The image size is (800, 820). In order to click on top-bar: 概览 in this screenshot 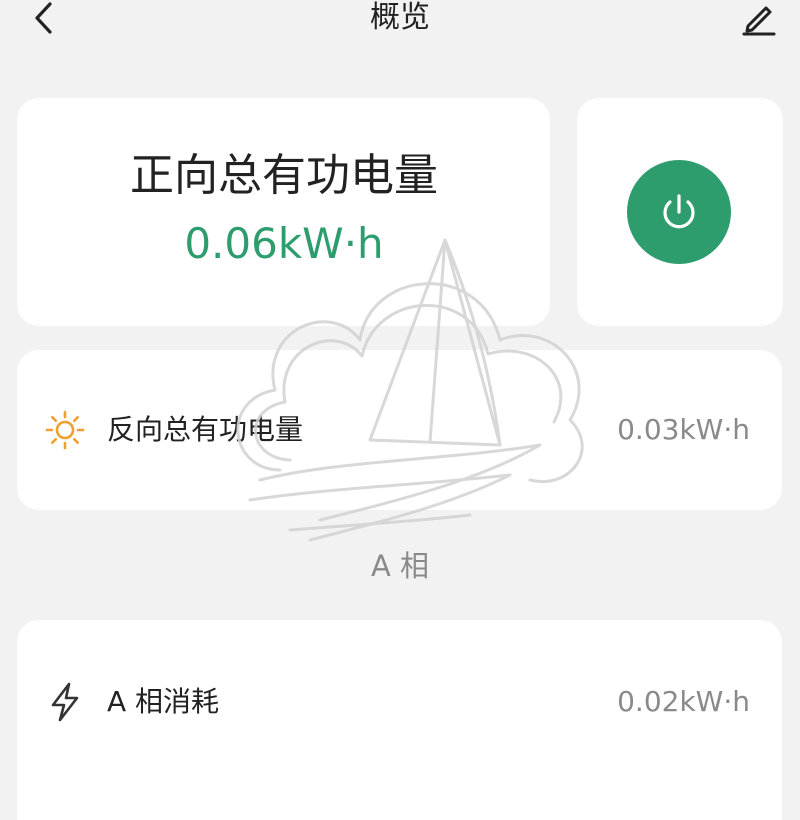, I will do `click(400, 20)`.